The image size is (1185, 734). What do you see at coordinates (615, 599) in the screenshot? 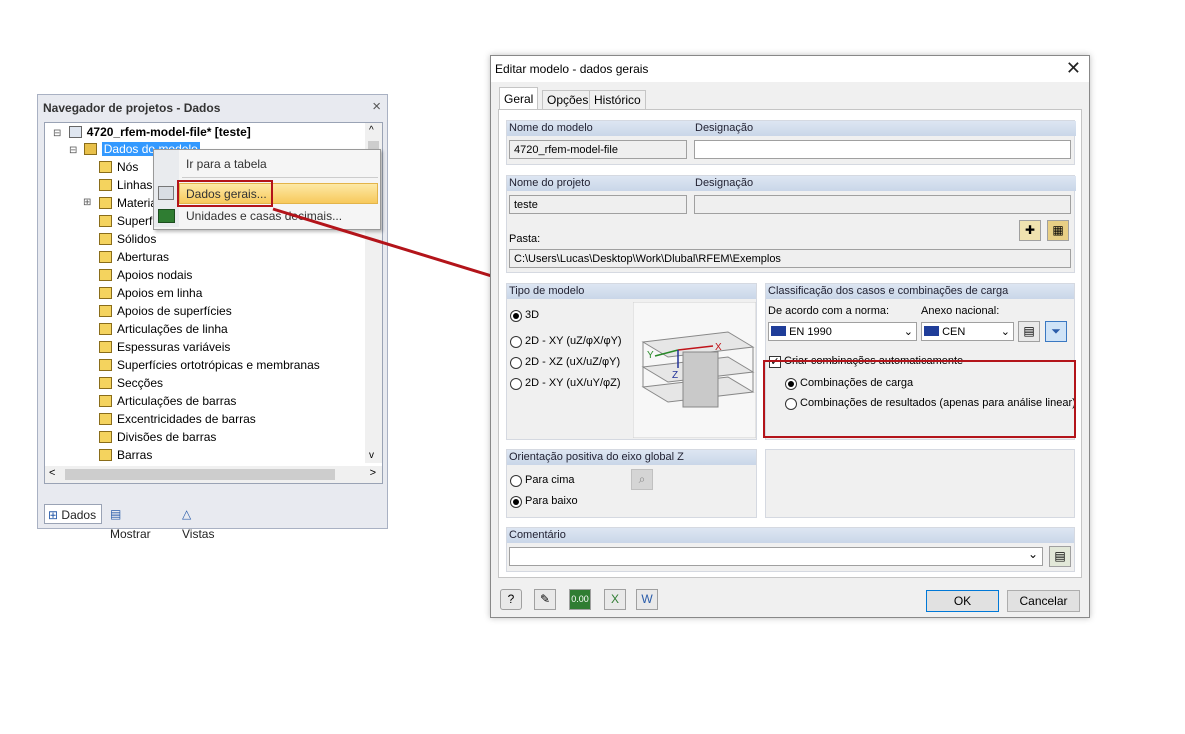
I see `export-excel-icon: X` at bounding box center [615, 599].